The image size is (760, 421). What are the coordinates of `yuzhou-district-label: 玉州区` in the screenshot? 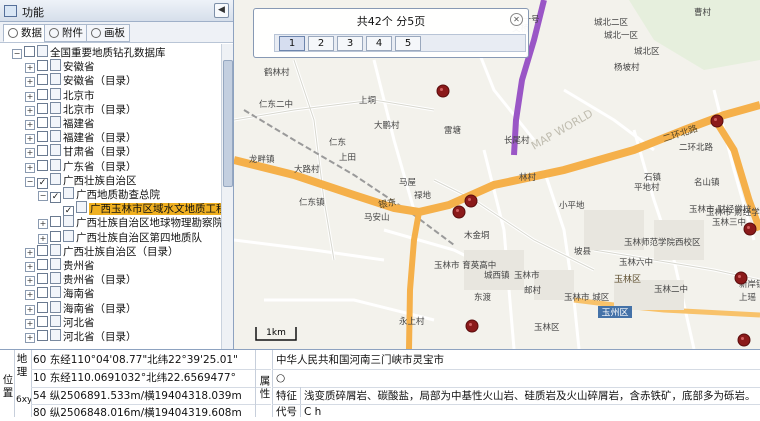 It's located at (614, 313).